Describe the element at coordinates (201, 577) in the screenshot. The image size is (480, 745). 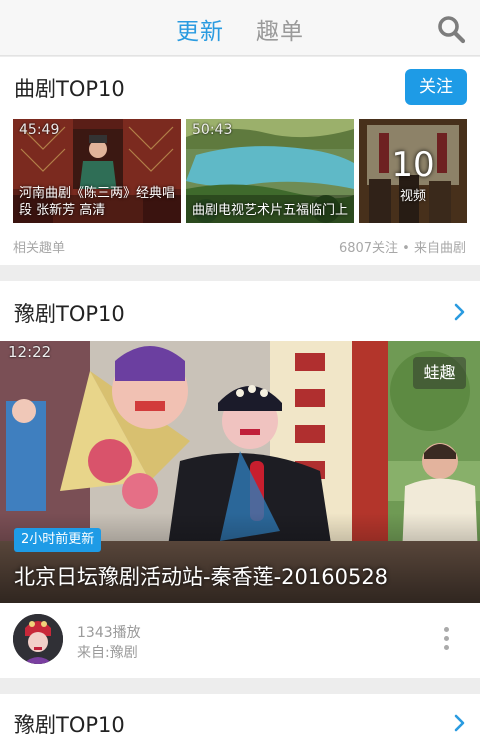
I see `featured-video-title: 北京日坛豫剧活动站-秦香莲-20160528` at that location.